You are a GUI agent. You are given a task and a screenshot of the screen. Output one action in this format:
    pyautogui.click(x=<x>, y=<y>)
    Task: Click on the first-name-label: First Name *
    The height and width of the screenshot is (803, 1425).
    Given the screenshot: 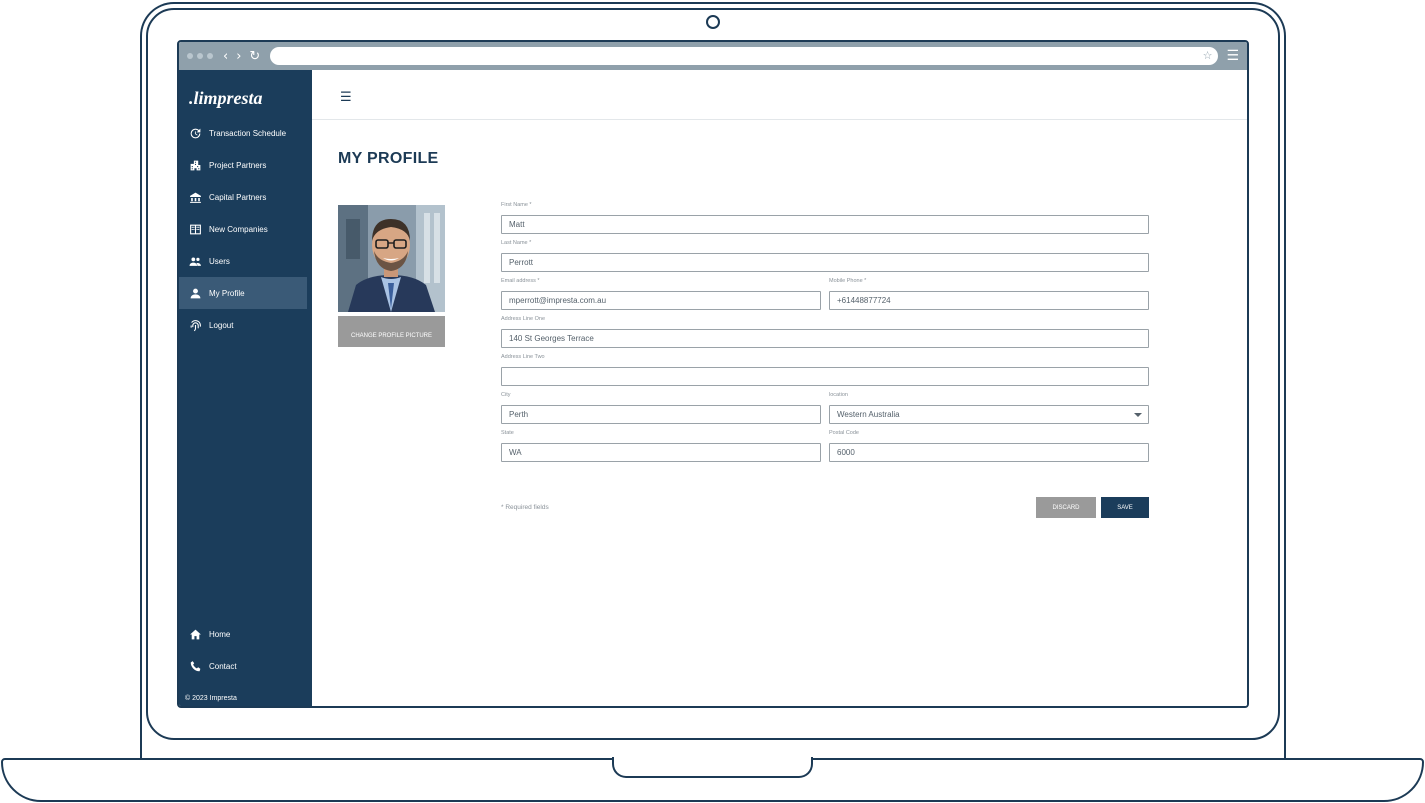 What is the action you would take?
    pyautogui.click(x=516, y=205)
    